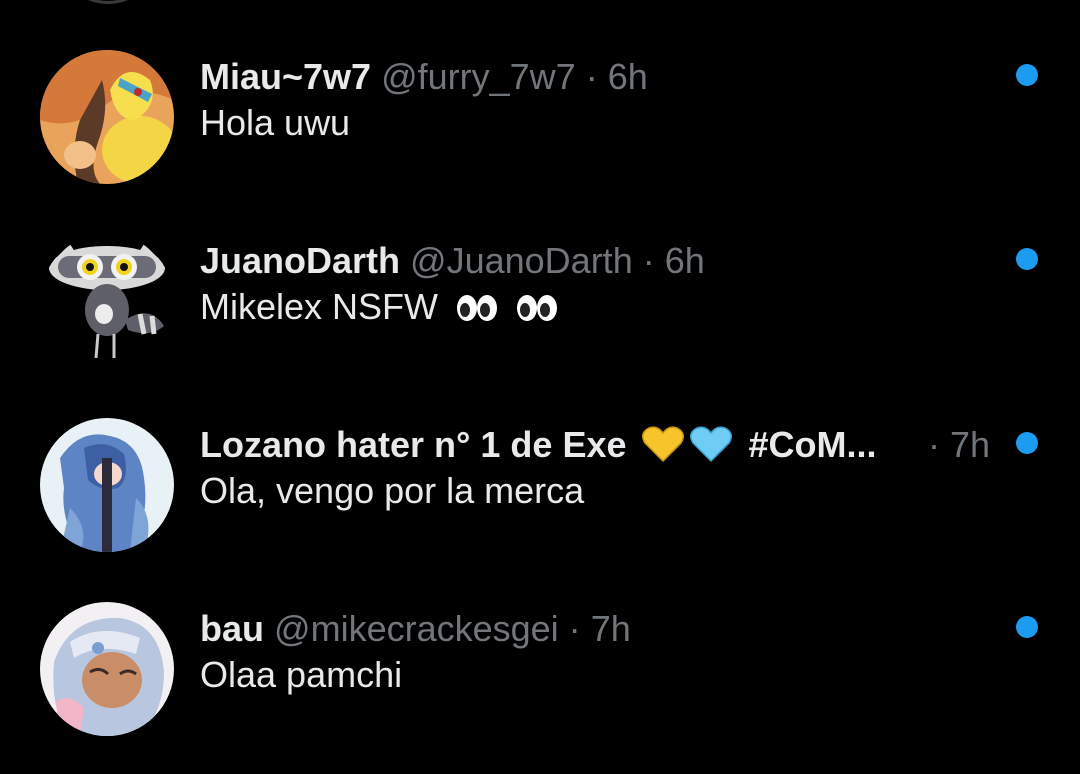 The height and width of the screenshot is (774, 1080). Describe the element at coordinates (108, 2) in the screenshot. I see `partial-avatar-edge` at that location.